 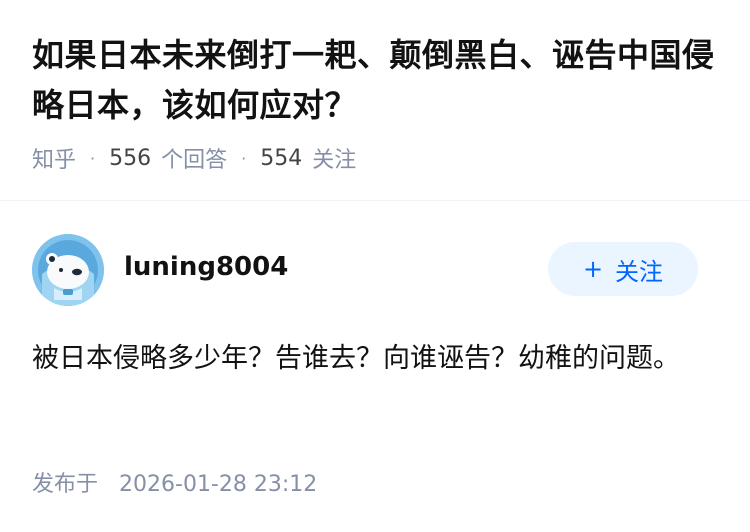 I want to click on section-divider, so click(x=375, y=200).